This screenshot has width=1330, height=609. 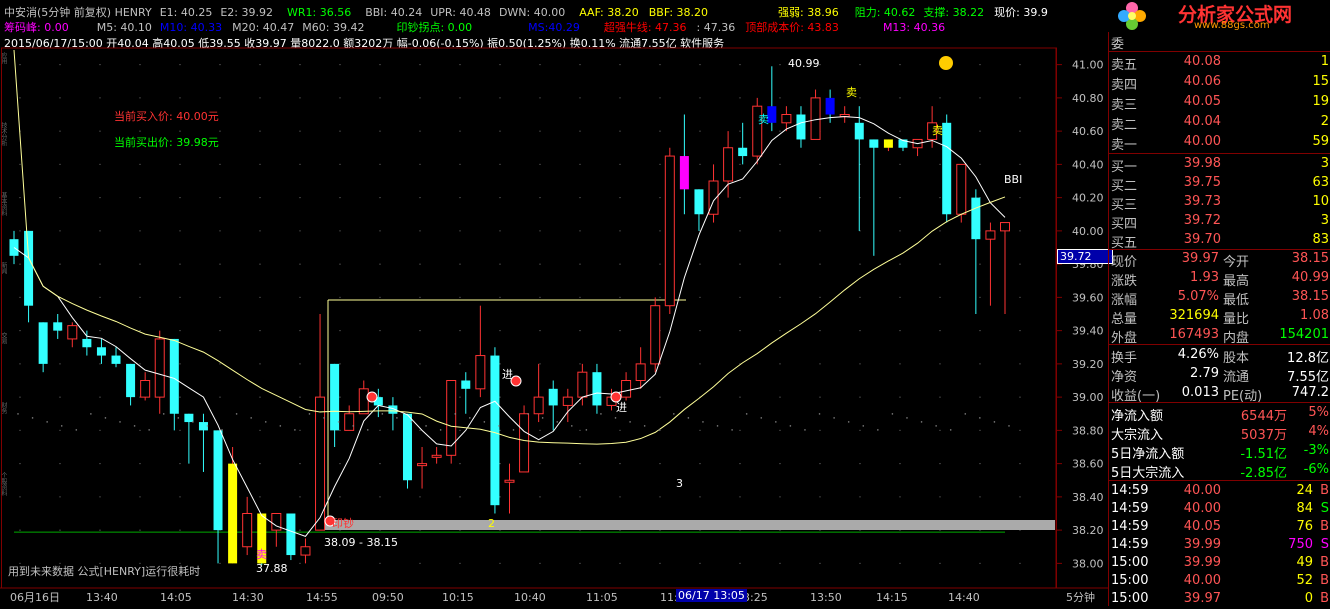 What do you see at coordinates (602, 597) in the screenshot?
I see `x-tick-label: 11:05` at bounding box center [602, 597].